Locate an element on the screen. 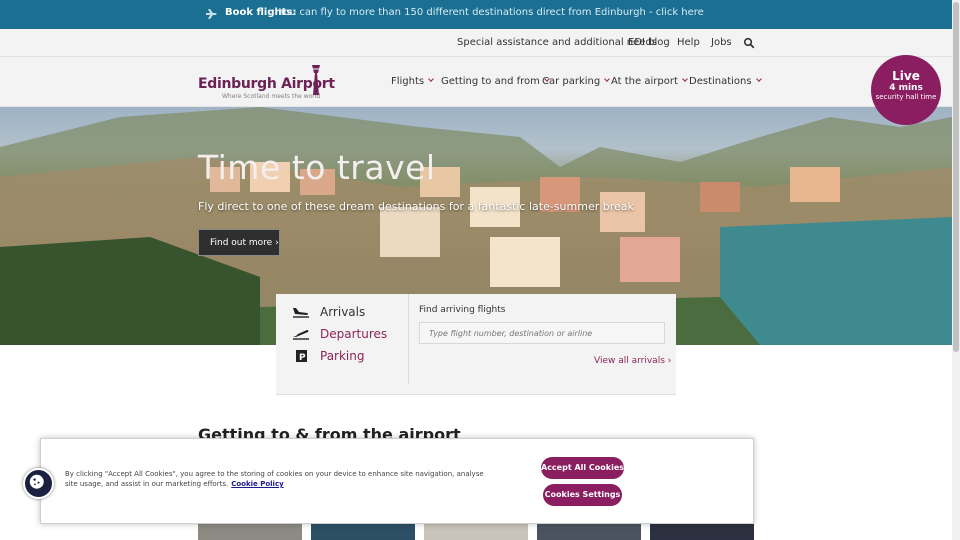 This screenshot has height=540, width=960. utility-link-jobs: Jobs is located at coordinates (721, 42).